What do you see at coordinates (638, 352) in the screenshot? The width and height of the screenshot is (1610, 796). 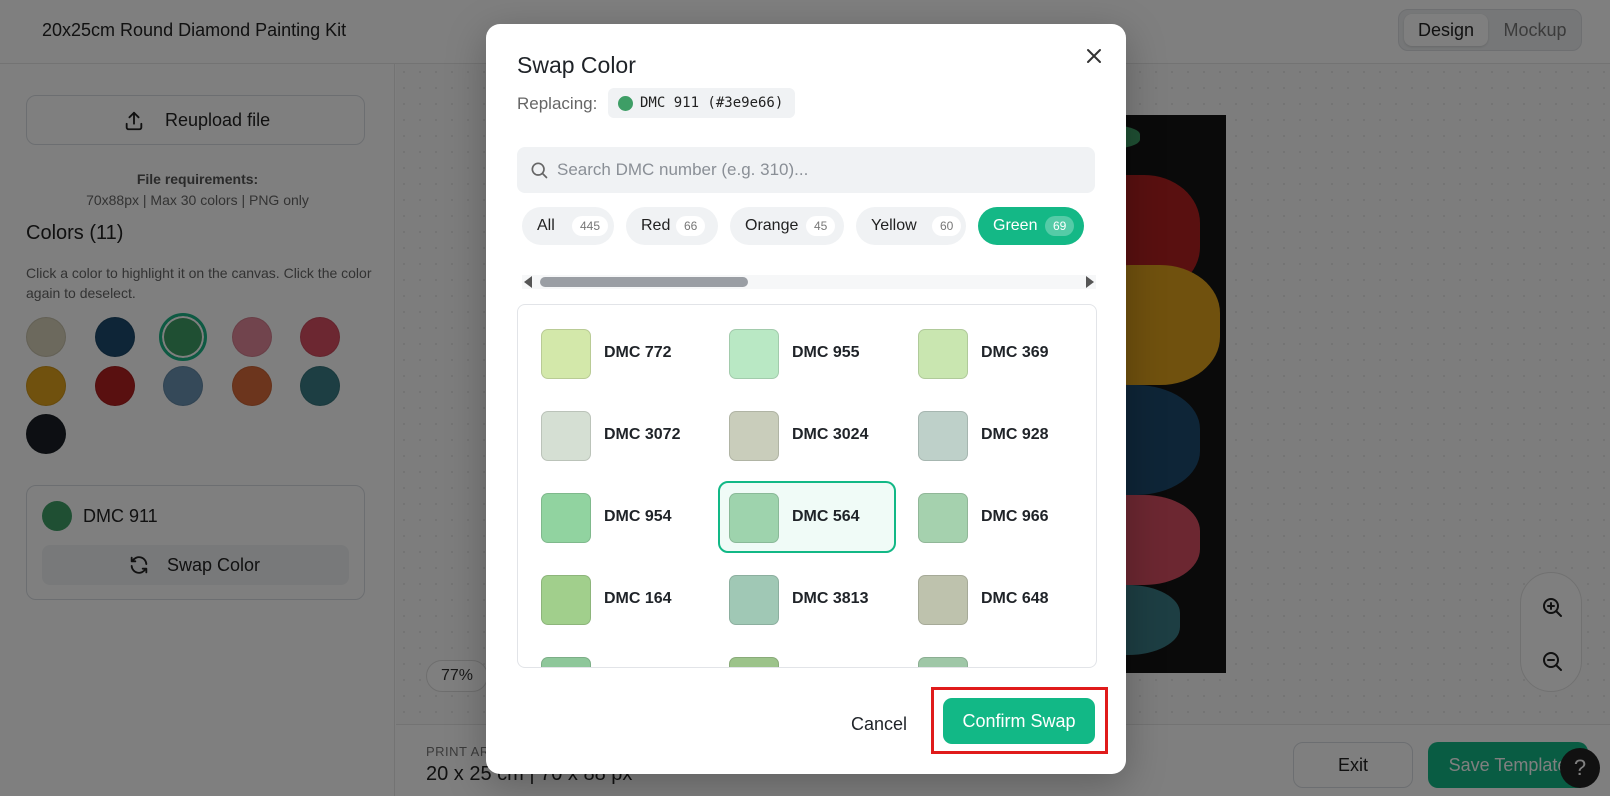 I see `color-option-name: DMC 772` at bounding box center [638, 352].